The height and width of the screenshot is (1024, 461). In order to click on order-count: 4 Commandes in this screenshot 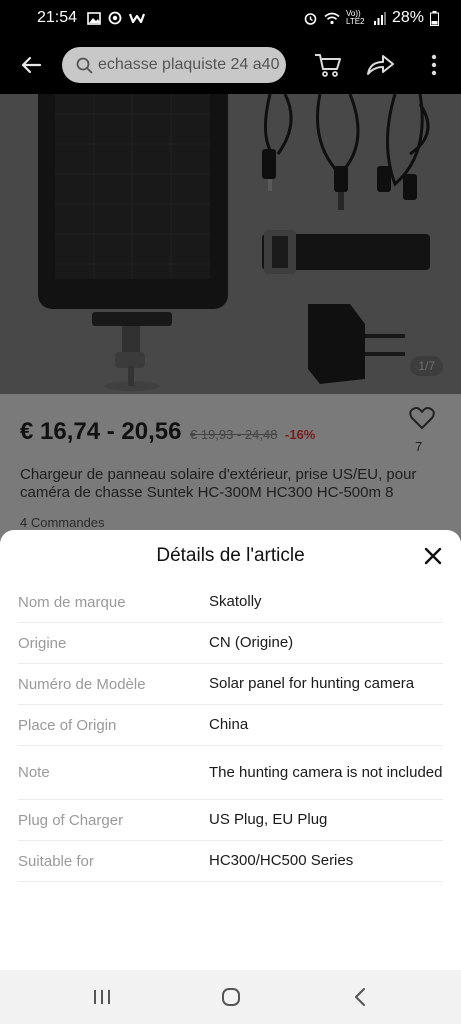, I will do `click(62, 522)`.